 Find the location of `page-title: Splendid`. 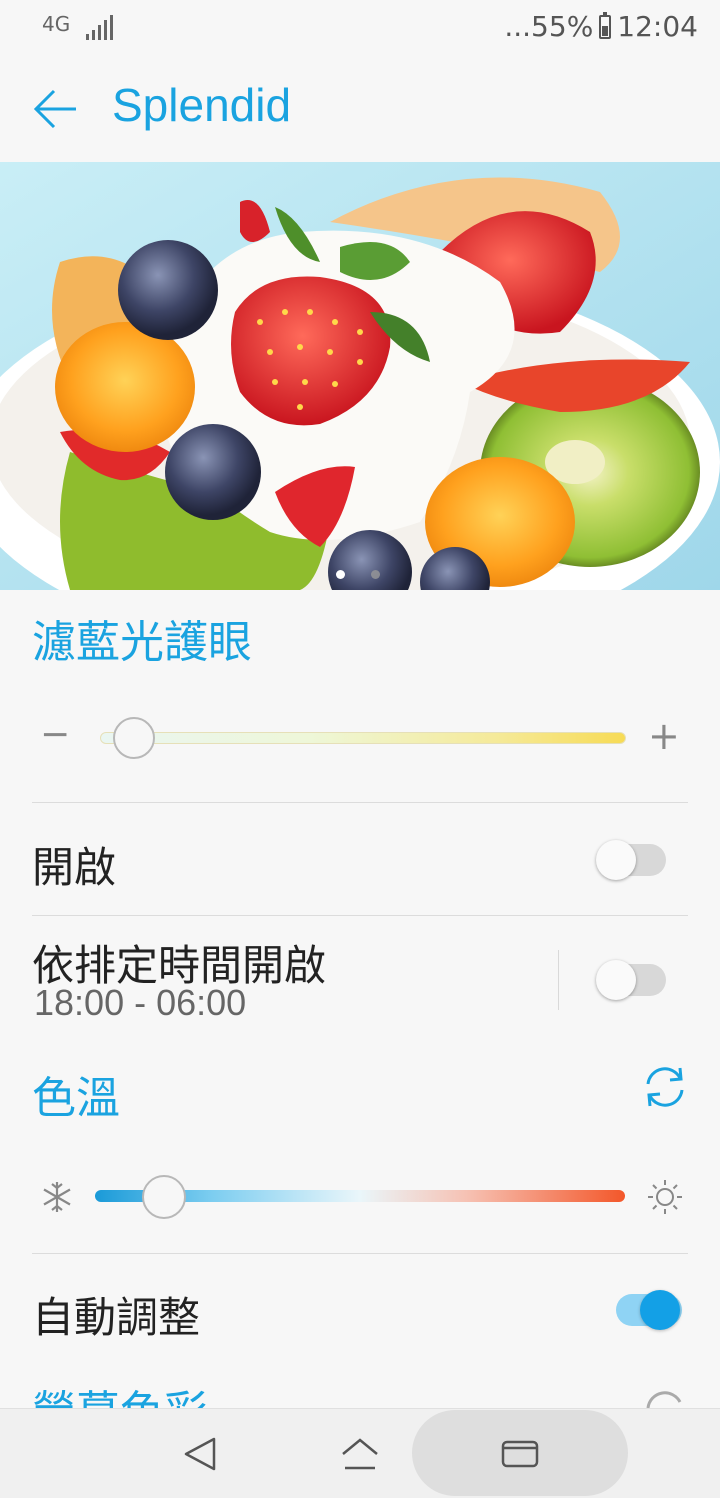

page-title: Splendid is located at coordinates (202, 105).